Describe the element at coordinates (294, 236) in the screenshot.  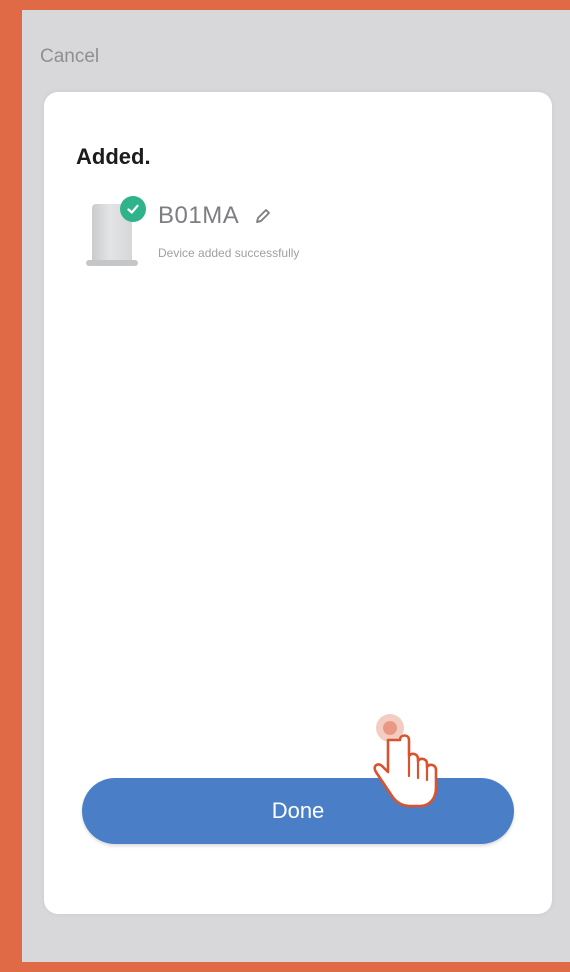
I see `device-list-item: B01MA Device added successfully` at that location.